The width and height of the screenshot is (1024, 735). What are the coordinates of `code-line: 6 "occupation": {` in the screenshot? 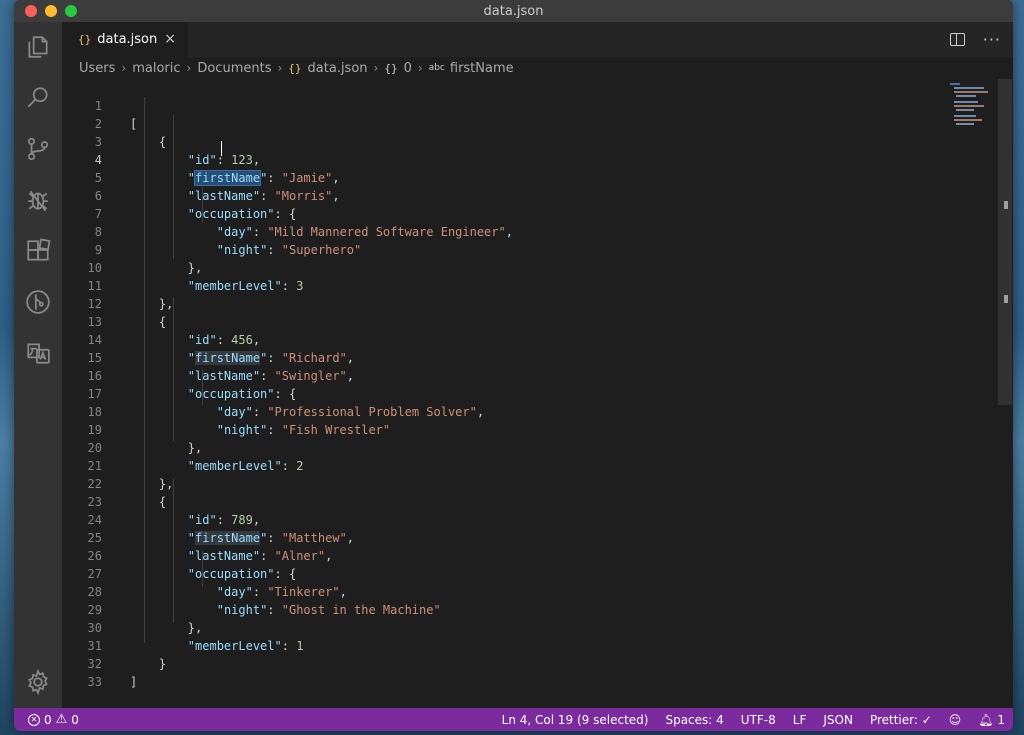 It's located at (502, 195).